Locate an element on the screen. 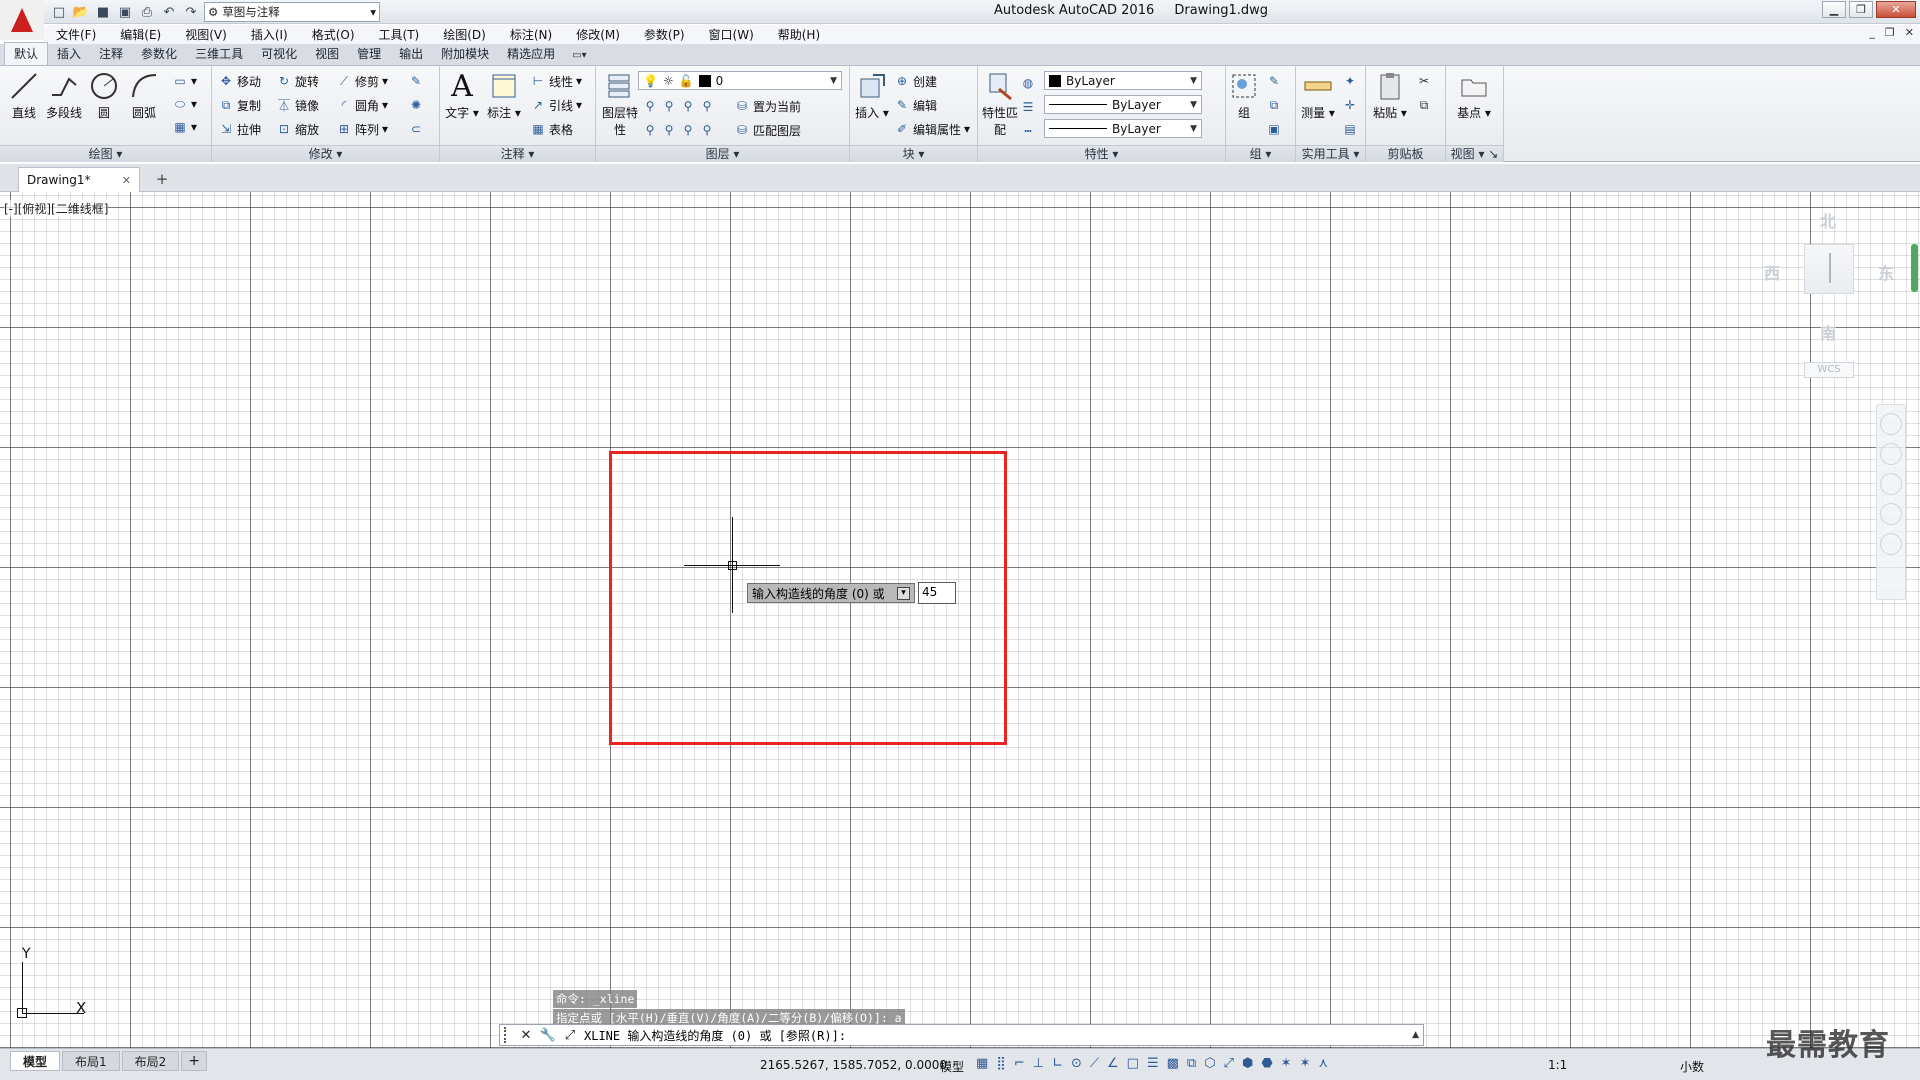  tab-parametric: 参数化 is located at coordinates (159, 54).